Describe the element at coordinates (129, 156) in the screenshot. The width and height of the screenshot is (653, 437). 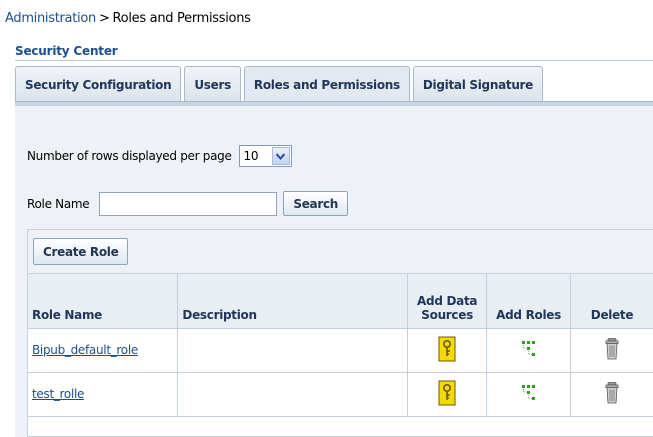
I see `rows-per-page-label: Number of rows displayed per page` at that location.